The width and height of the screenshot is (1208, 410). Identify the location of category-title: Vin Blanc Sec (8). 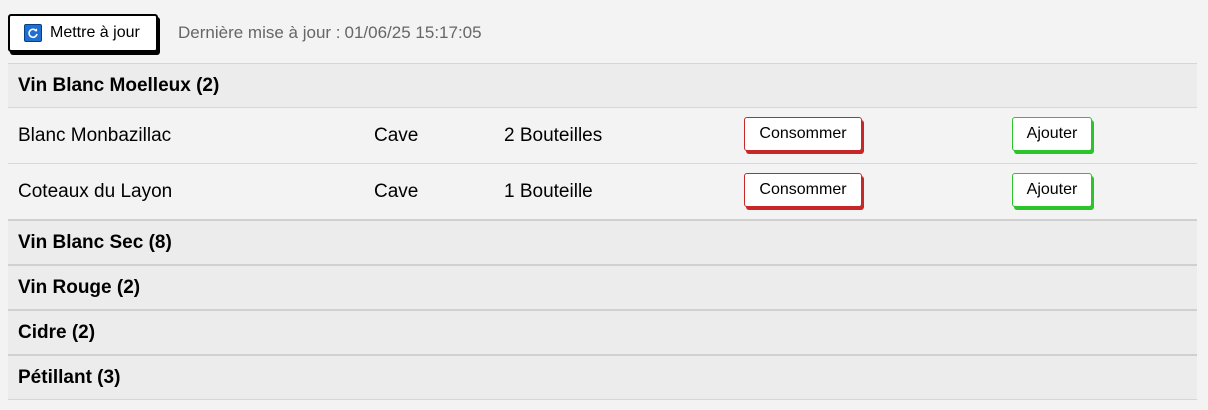
(95, 242).